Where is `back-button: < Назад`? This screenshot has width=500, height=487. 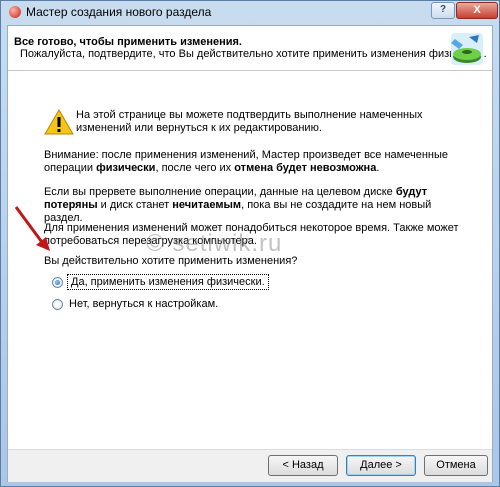 back-button: < Назад is located at coordinates (303, 465).